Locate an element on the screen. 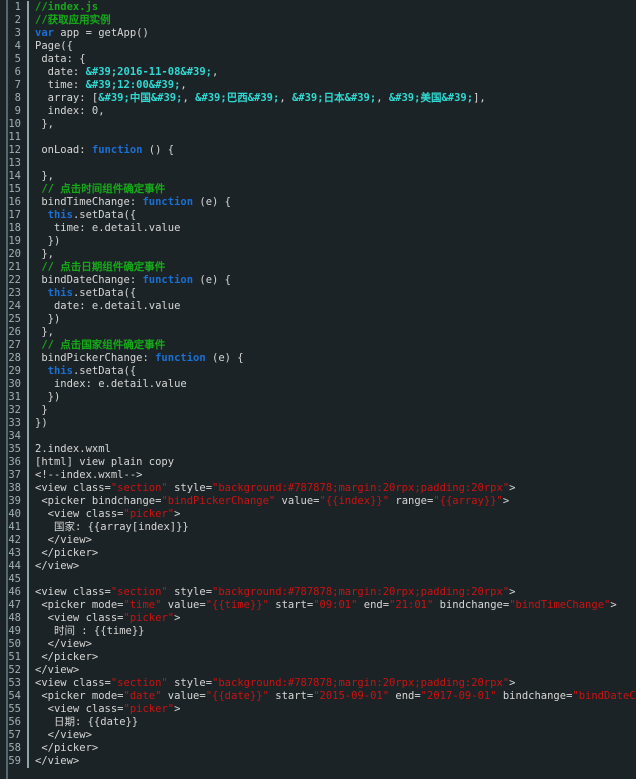 This screenshot has height=779, width=636. token-string: &#39;中国&#39; is located at coordinates (140, 98).